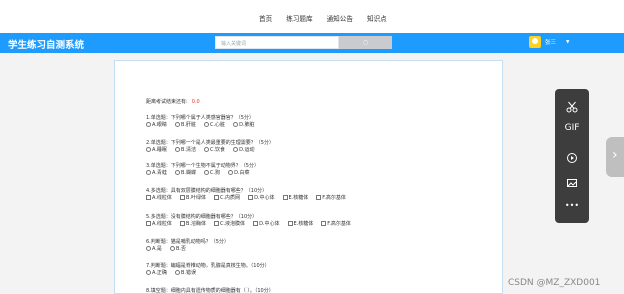 The height and width of the screenshot is (294, 624). I want to click on option-group: A.眼睛 B.肝脏 C.心脏 D.肺脏, so click(204, 124).